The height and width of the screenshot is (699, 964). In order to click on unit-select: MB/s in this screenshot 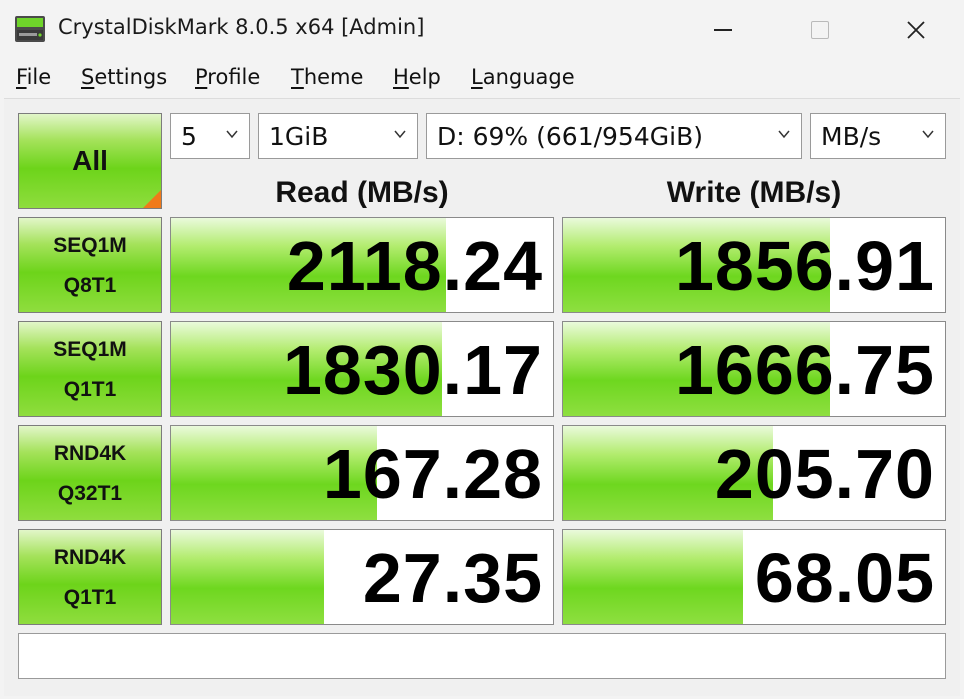, I will do `click(878, 136)`.